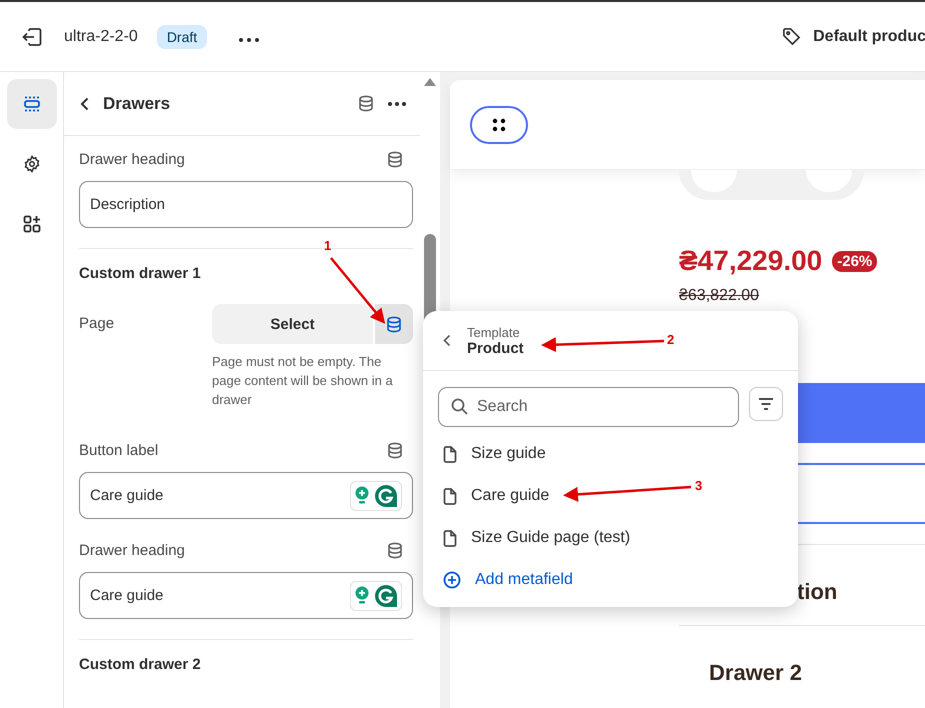 The width and height of the screenshot is (925, 708). I want to click on text-field: Description, so click(246, 204).